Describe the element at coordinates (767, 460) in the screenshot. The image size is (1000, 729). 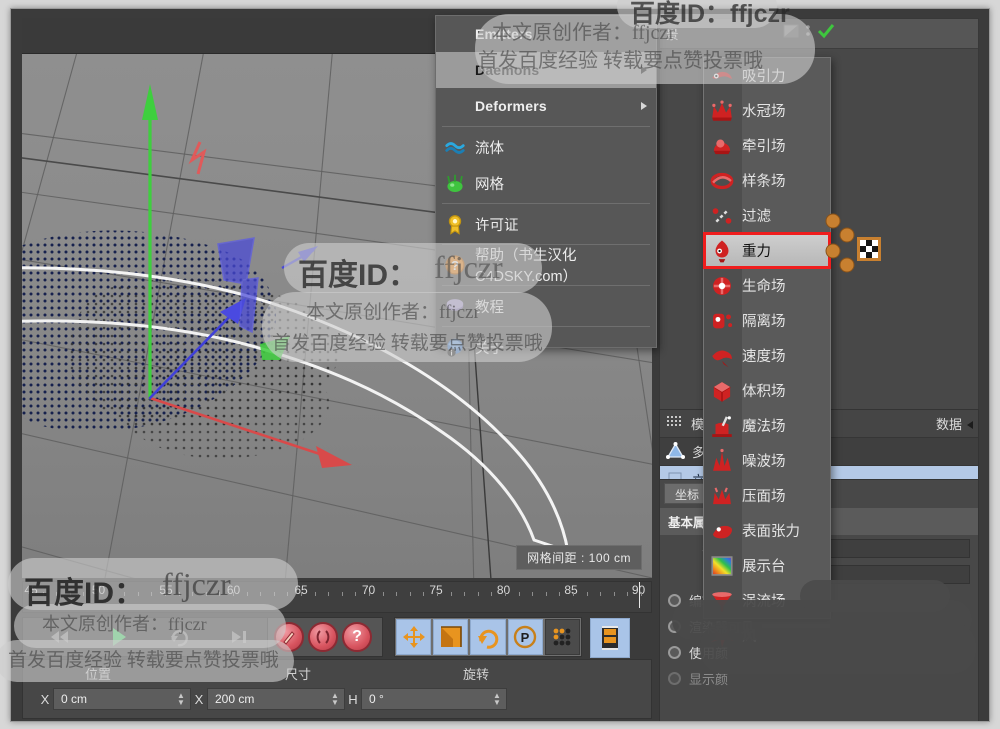
I see `submenu-item-噪波场: 噪波场` at that location.